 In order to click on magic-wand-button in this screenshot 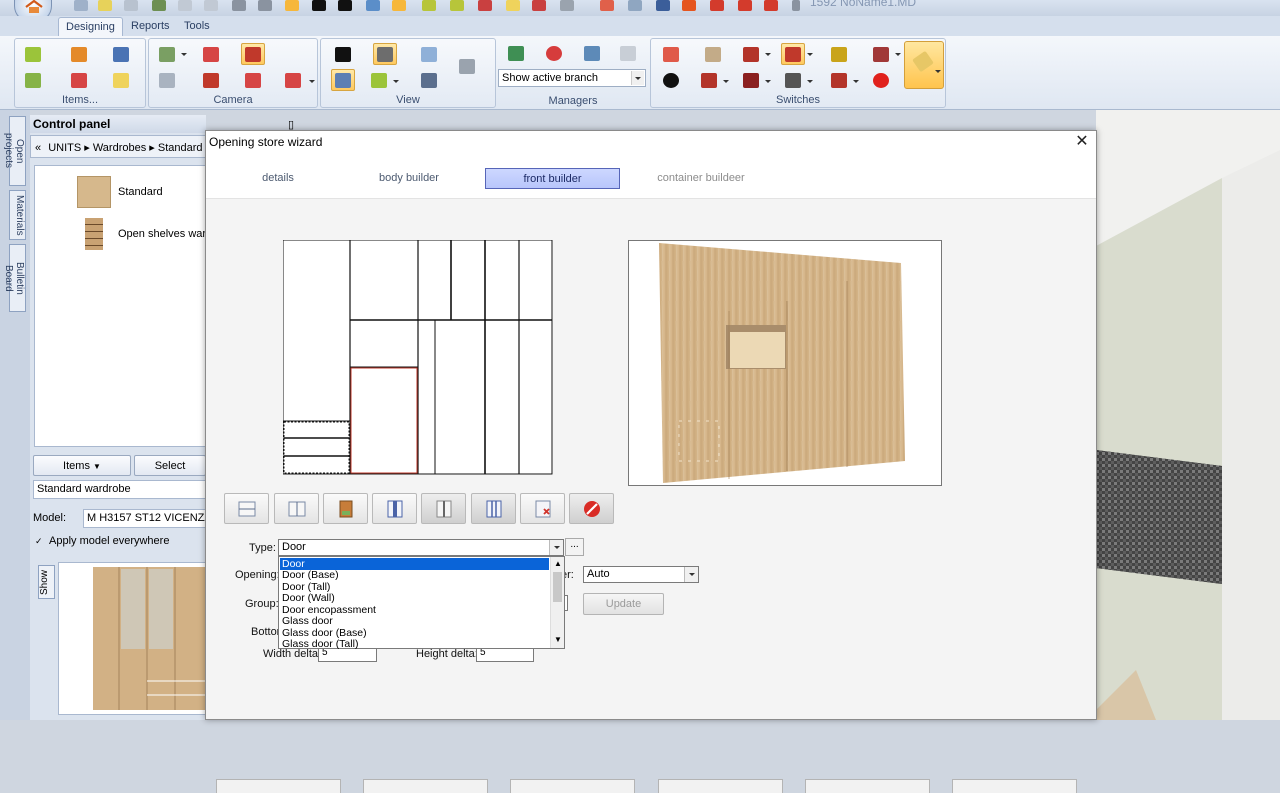, I will do `click(924, 65)`.